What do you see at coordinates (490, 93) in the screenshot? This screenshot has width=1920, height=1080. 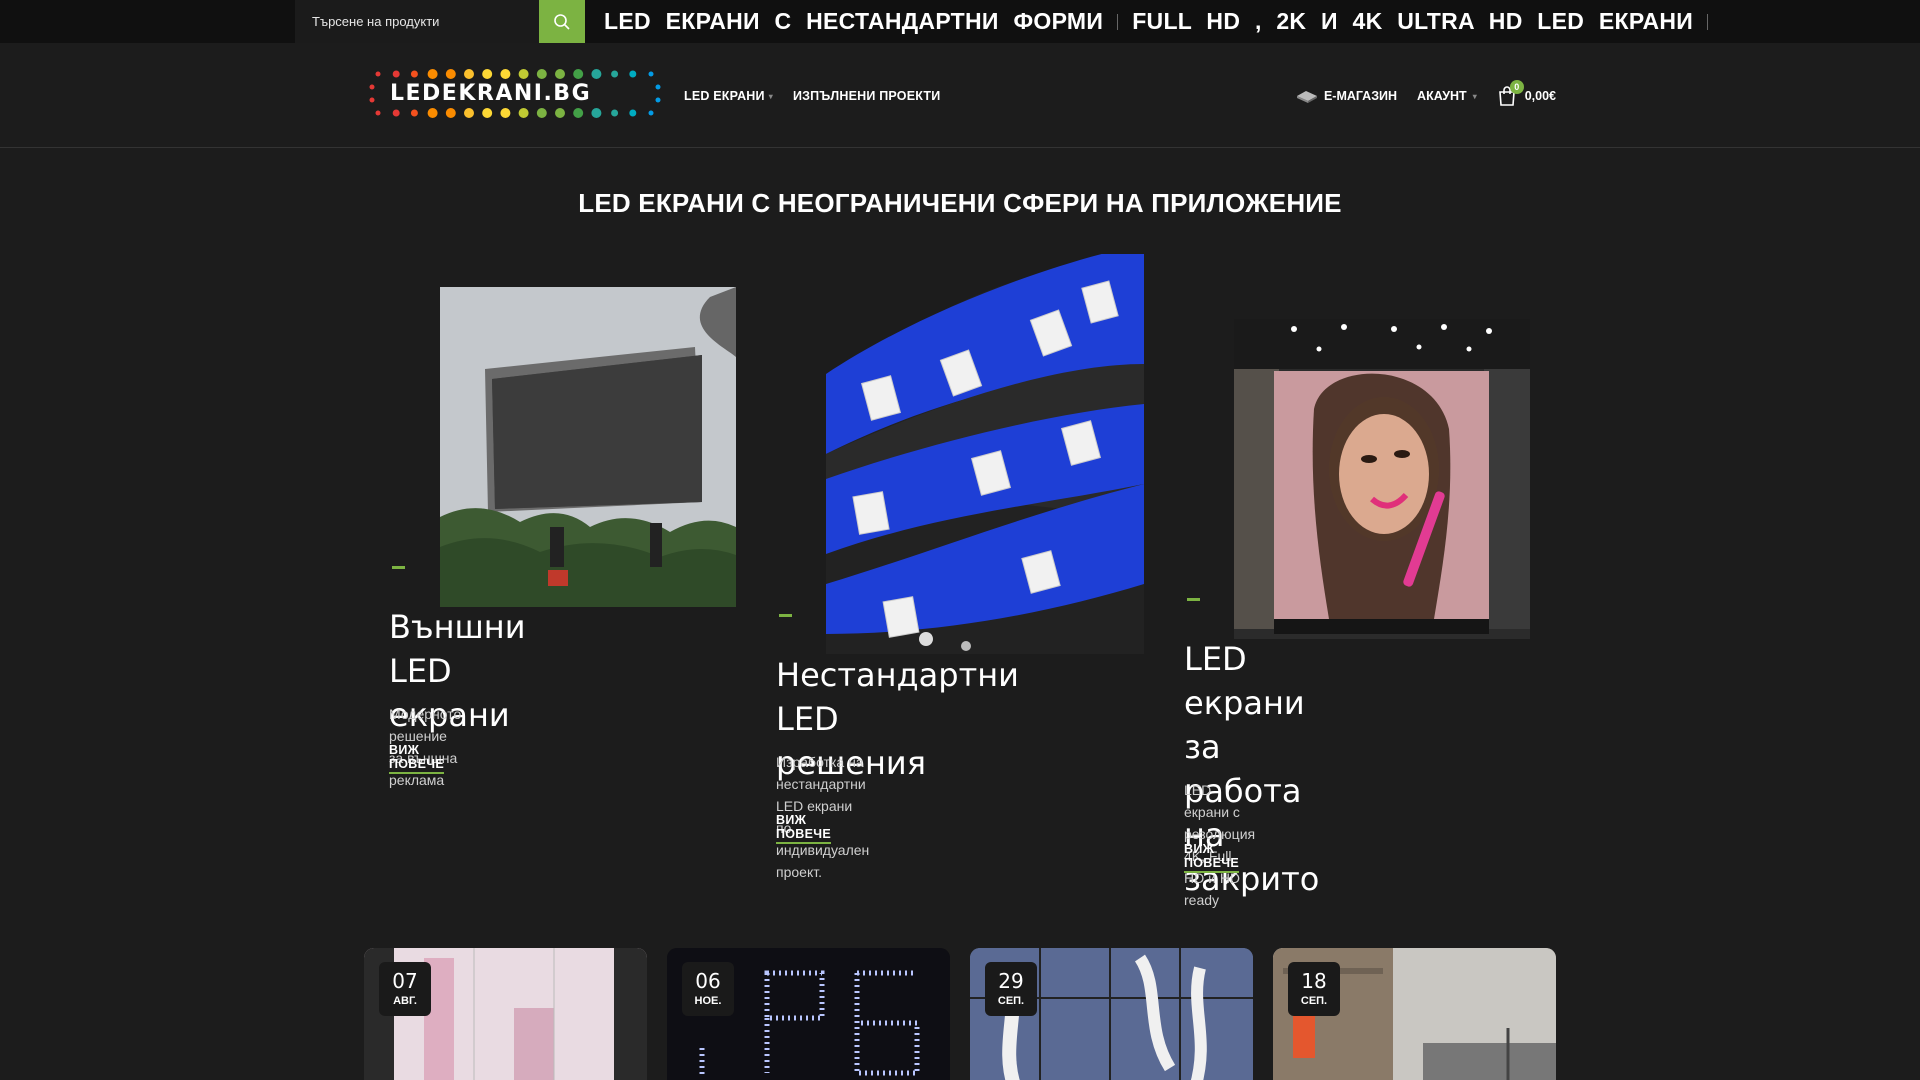 I see `logo-text: LEDEKRANI.BG` at bounding box center [490, 93].